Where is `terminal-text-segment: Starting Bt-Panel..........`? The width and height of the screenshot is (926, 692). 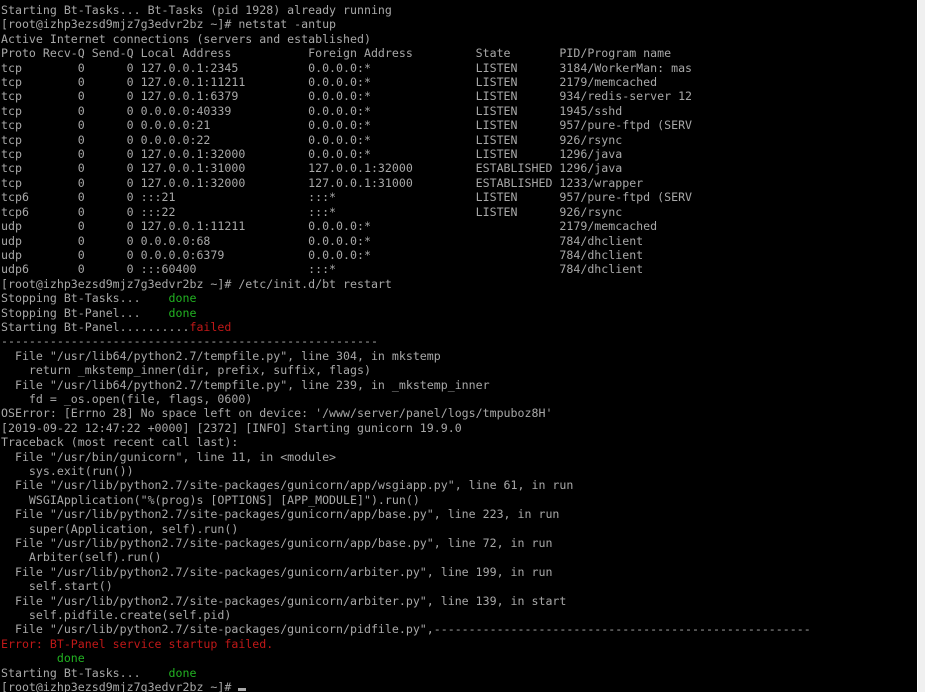 terminal-text-segment: Starting Bt-Panel.......... is located at coordinates (95, 326).